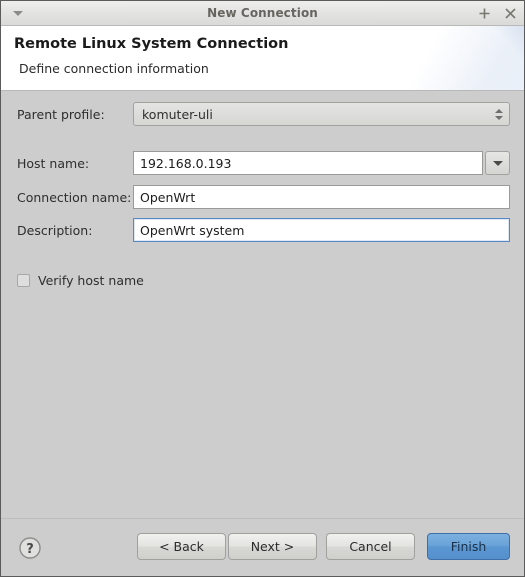  I want to click on field-row-description: Description: OpenWrt system, so click(262, 230).